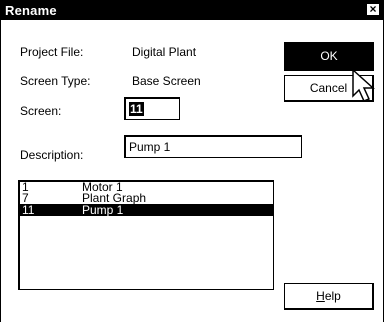 The height and width of the screenshot is (322, 384). Describe the element at coordinates (28, 210) in the screenshot. I see `list-item-number: 11` at that location.